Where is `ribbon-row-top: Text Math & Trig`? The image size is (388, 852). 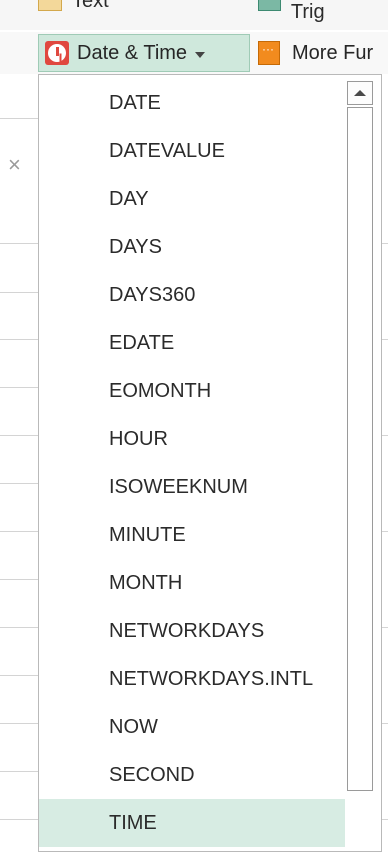
ribbon-row-top: Text Math & Trig is located at coordinates (194, 15).